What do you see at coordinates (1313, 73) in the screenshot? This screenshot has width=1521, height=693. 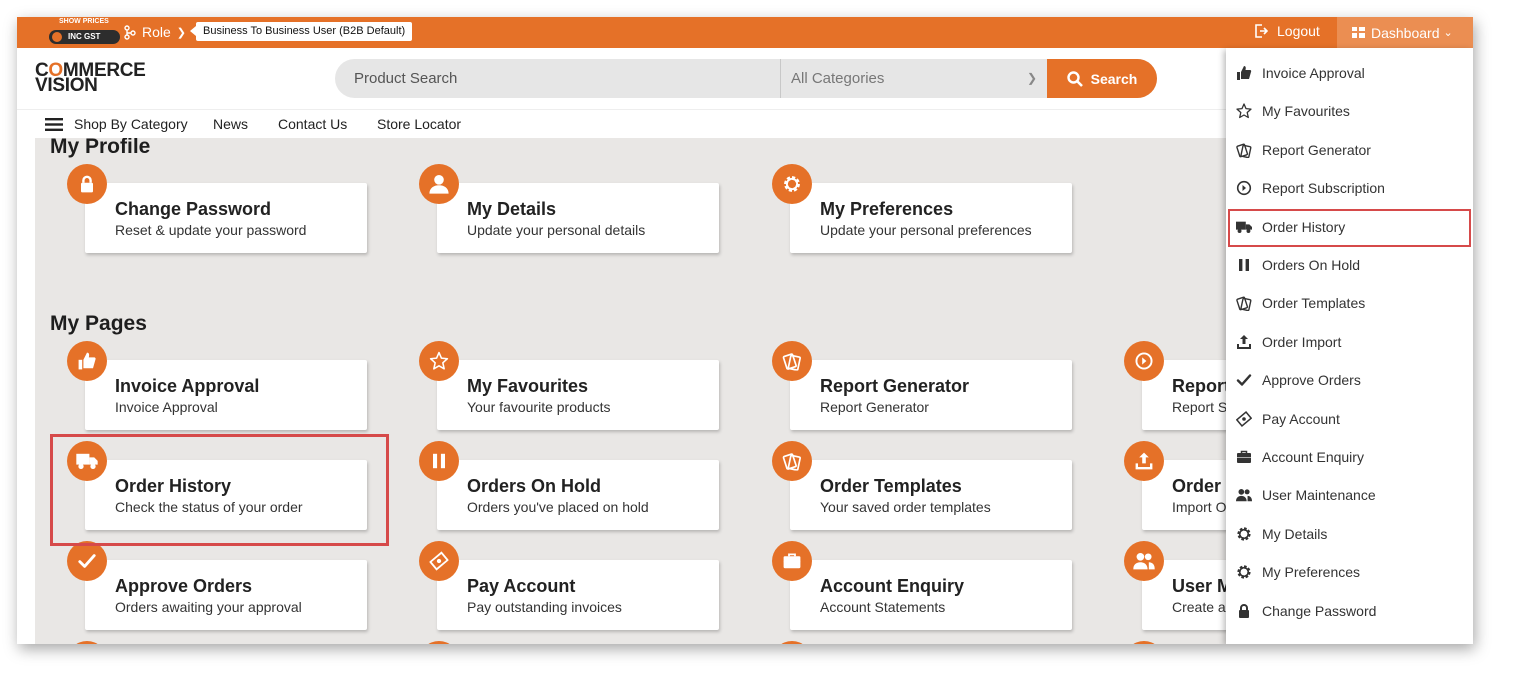 I see `menu-item-label: Invoice Approval` at bounding box center [1313, 73].